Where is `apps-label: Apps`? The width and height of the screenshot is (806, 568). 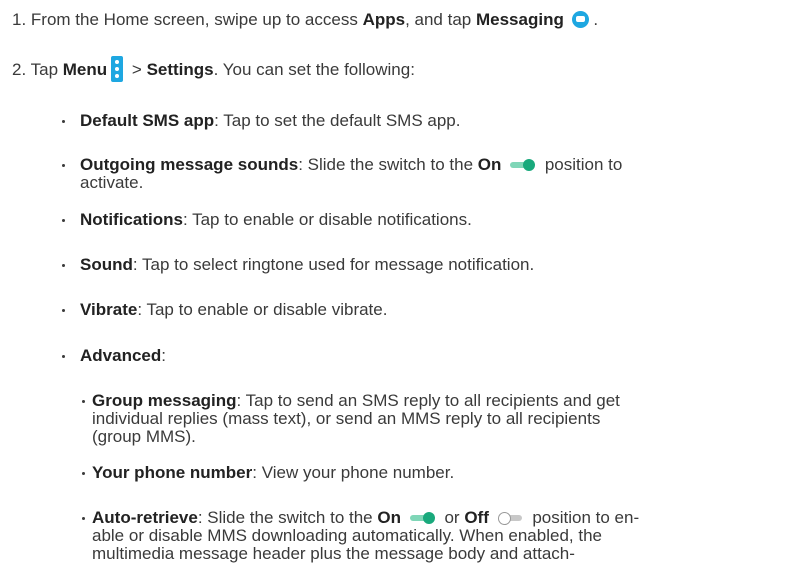 apps-label: Apps is located at coordinates (384, 19).